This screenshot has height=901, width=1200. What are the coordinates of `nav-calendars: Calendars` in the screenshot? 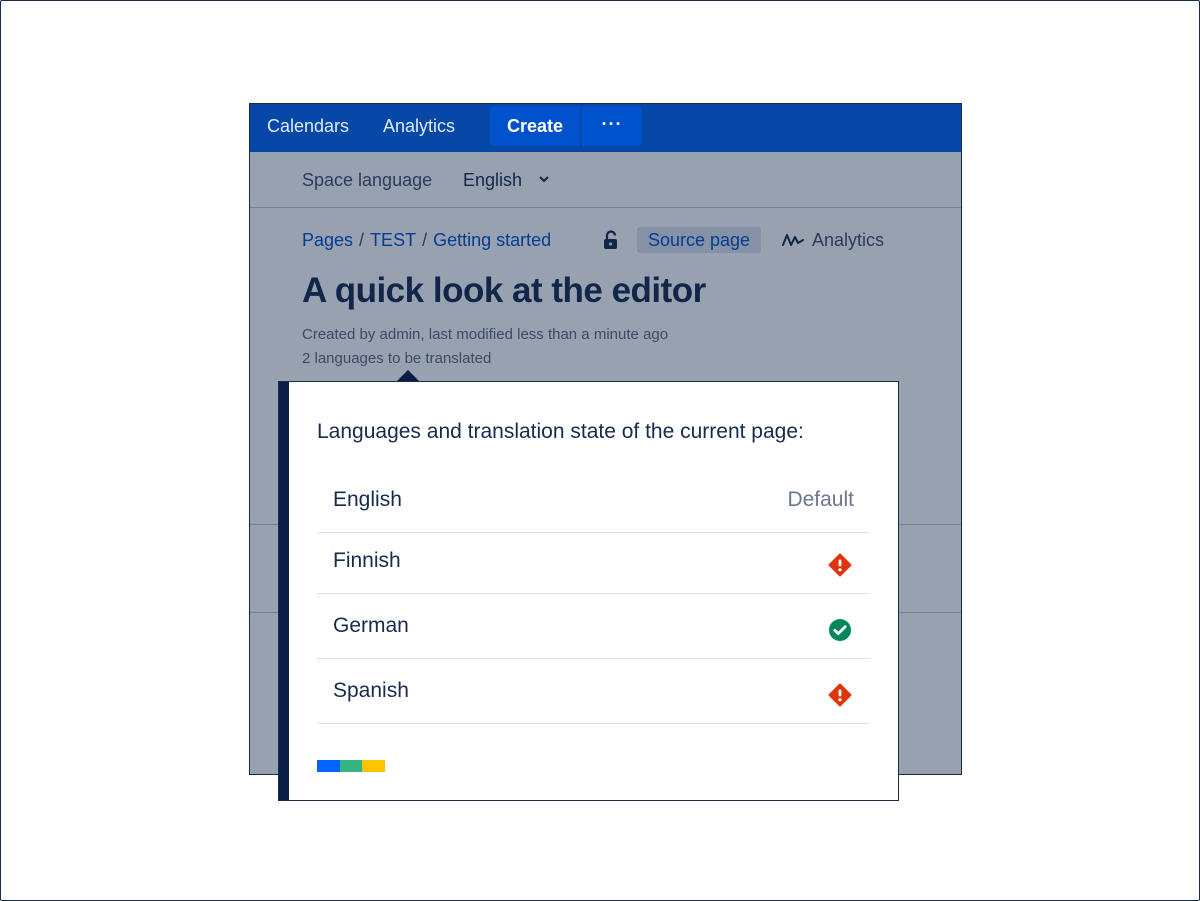 It's located at (308, 126).